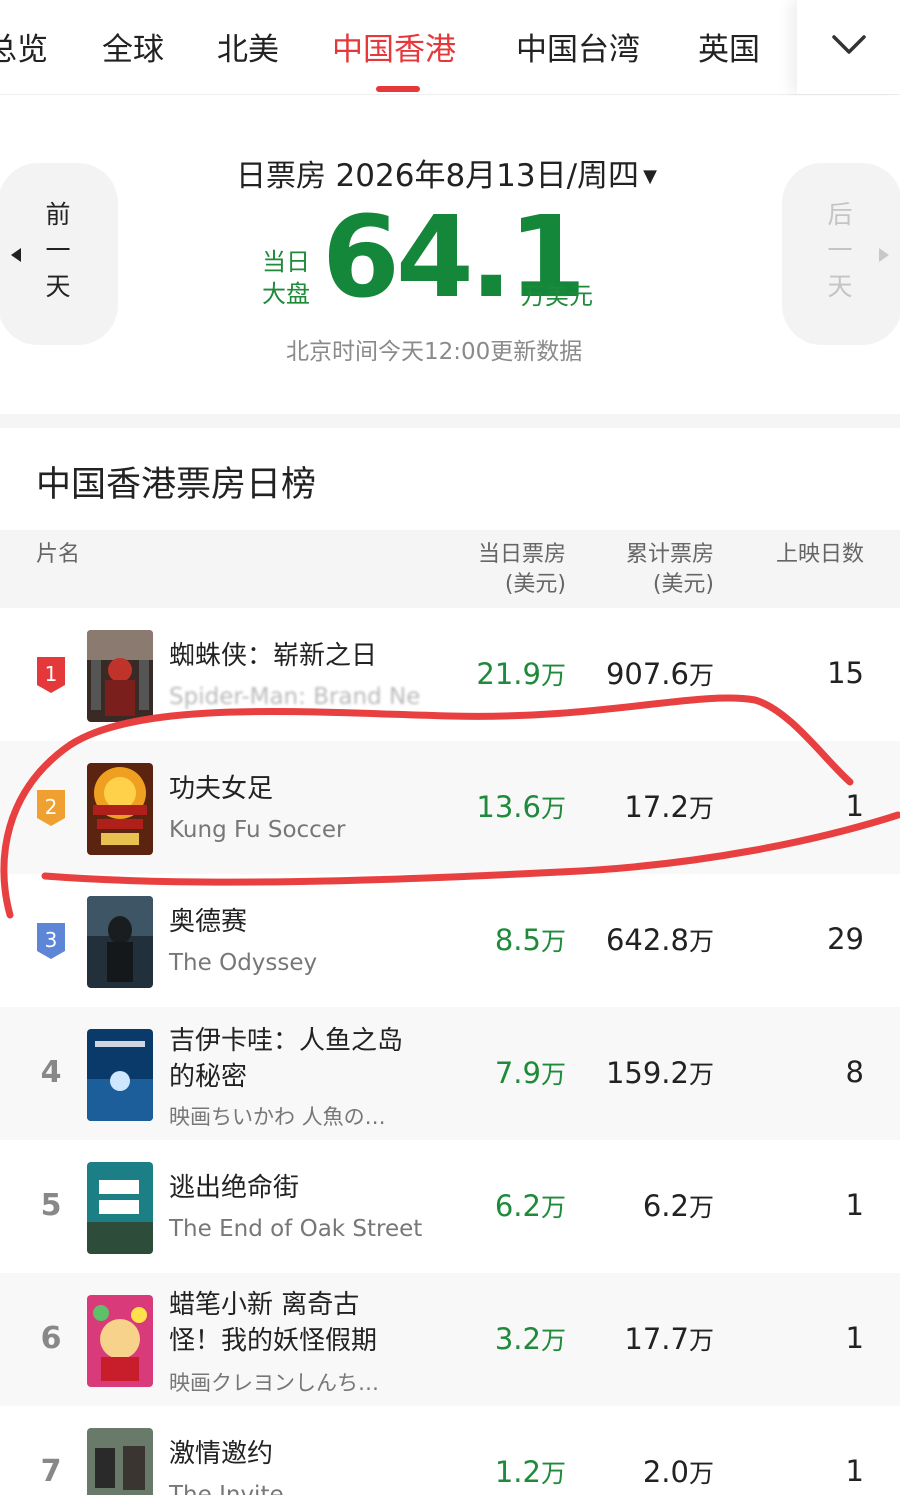 Image resolution: width=900 pixels, height=1495 pixels. What do you see at coordinates (521, 807) in the screenshot?
I see `day-box-office: 13.6万` at bounding box center [521, 807].